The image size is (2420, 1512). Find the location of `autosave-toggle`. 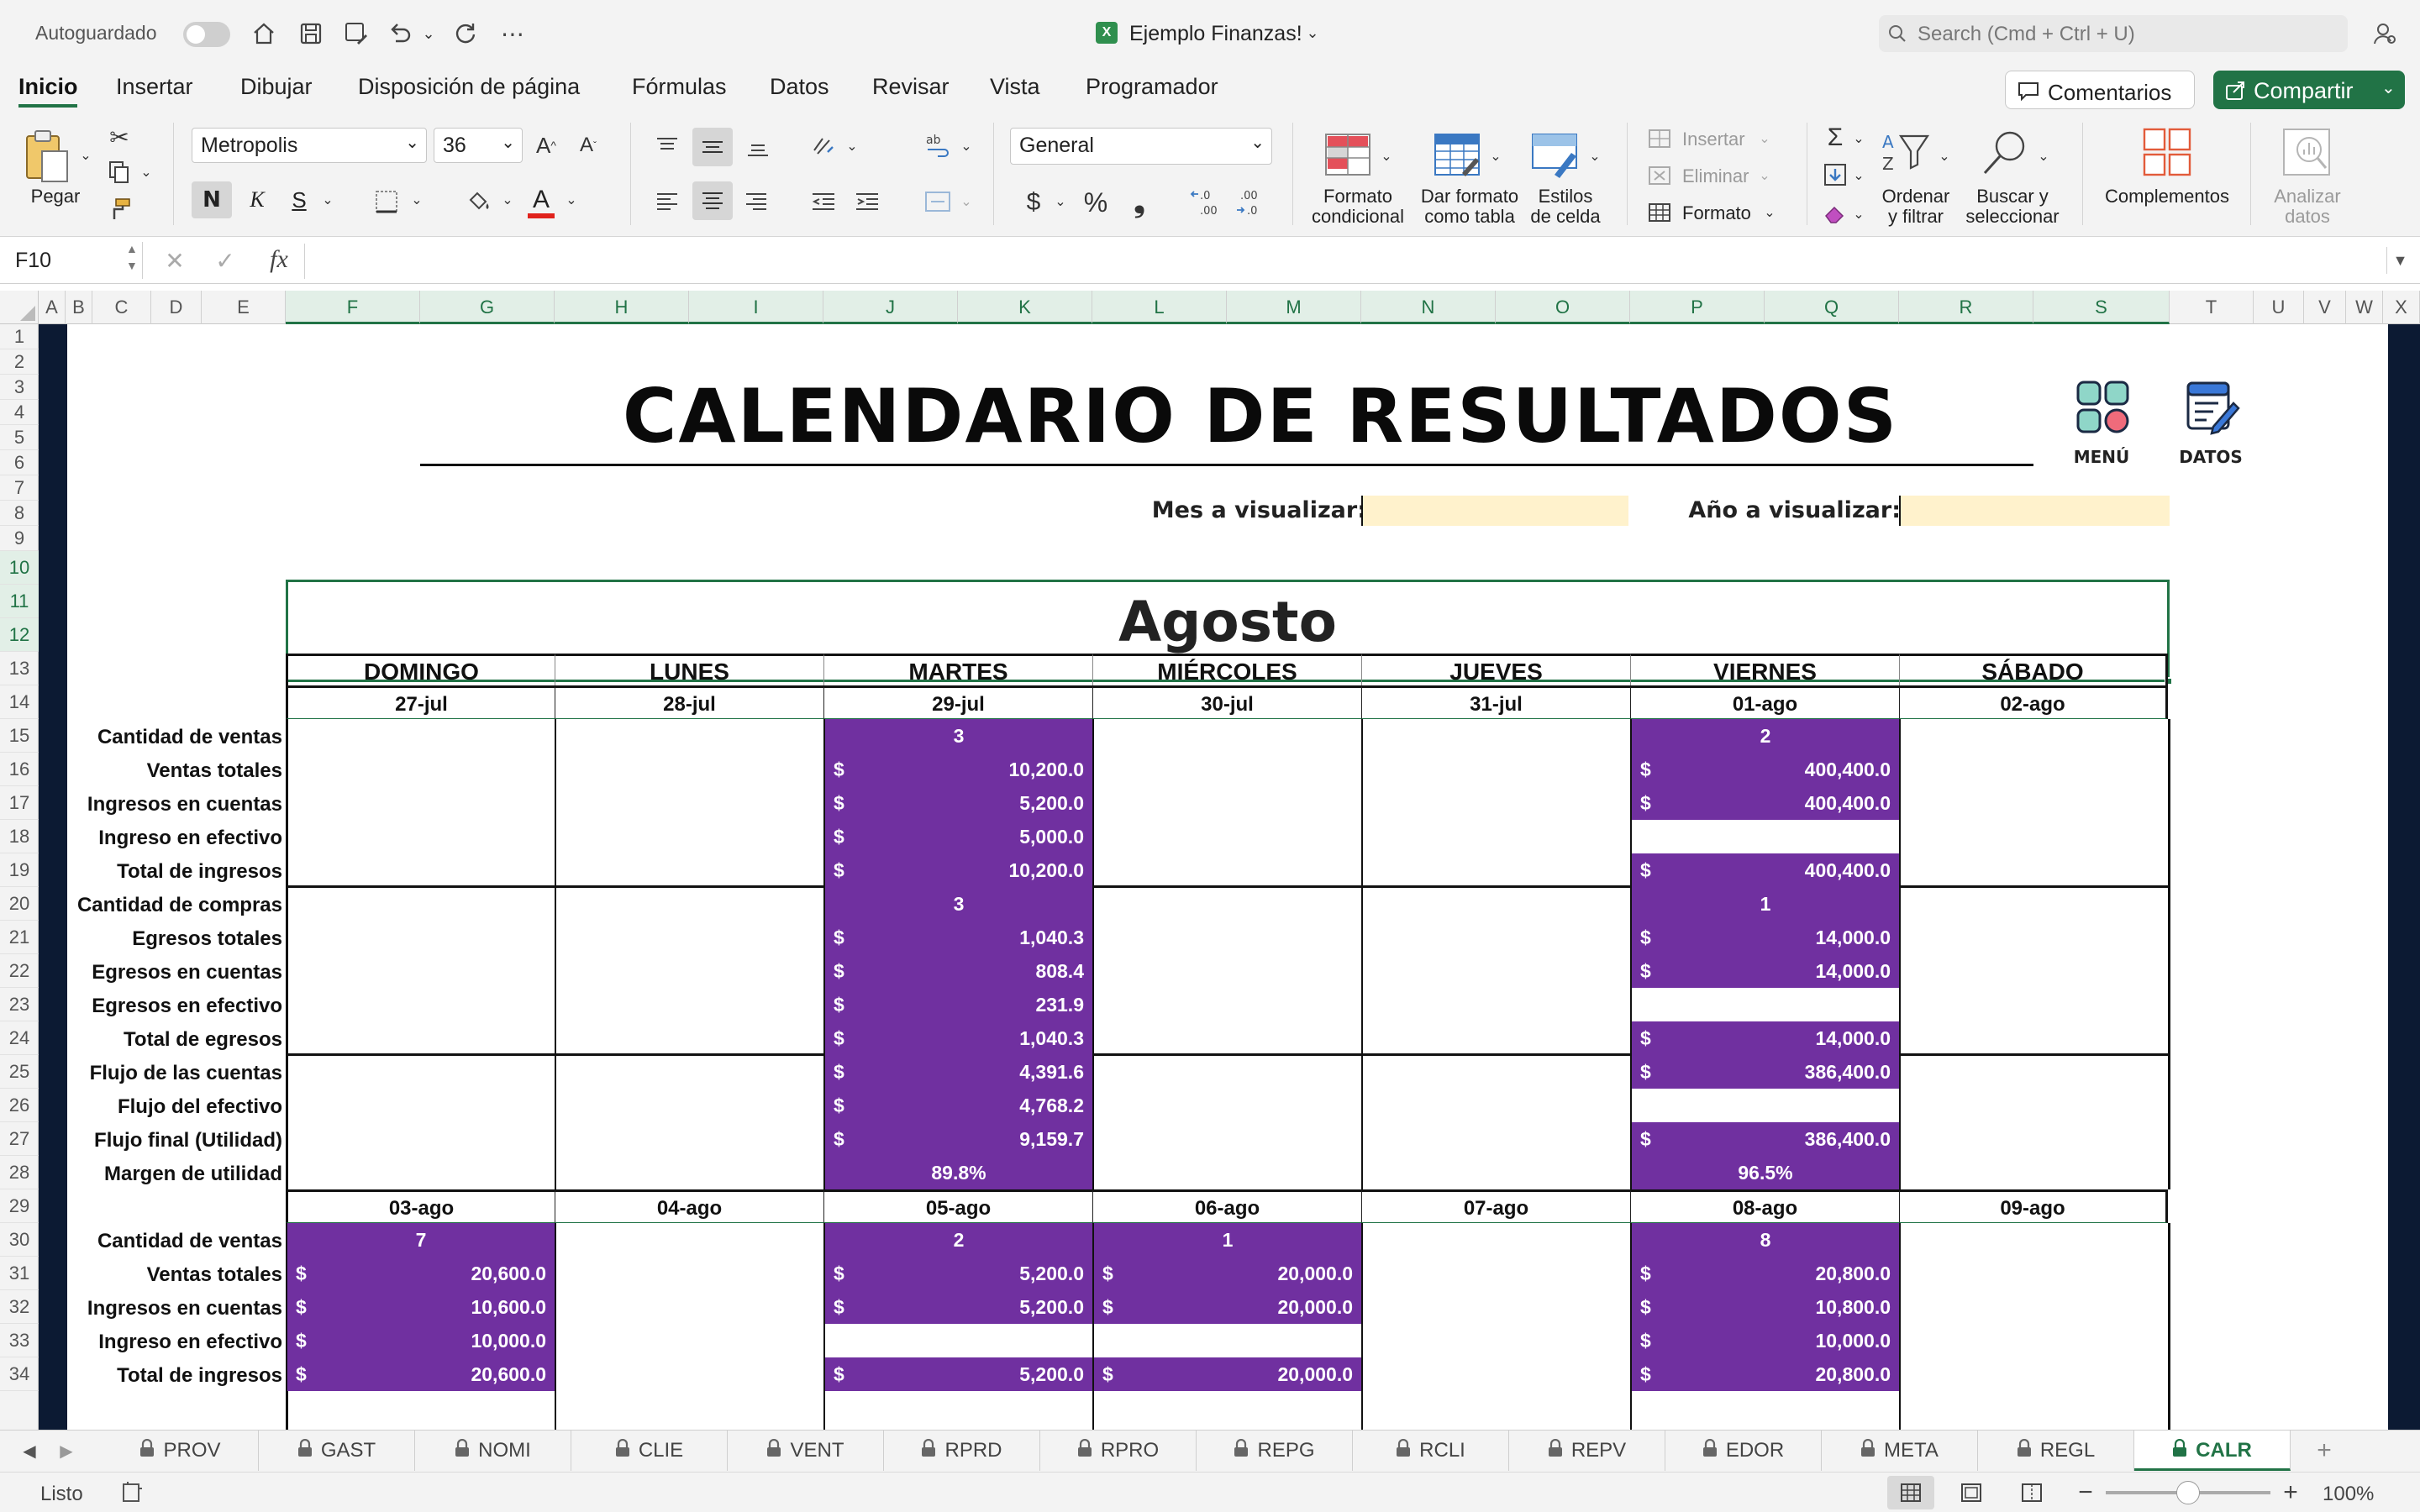

autosave-toggle is located at coordinates (206, 34).